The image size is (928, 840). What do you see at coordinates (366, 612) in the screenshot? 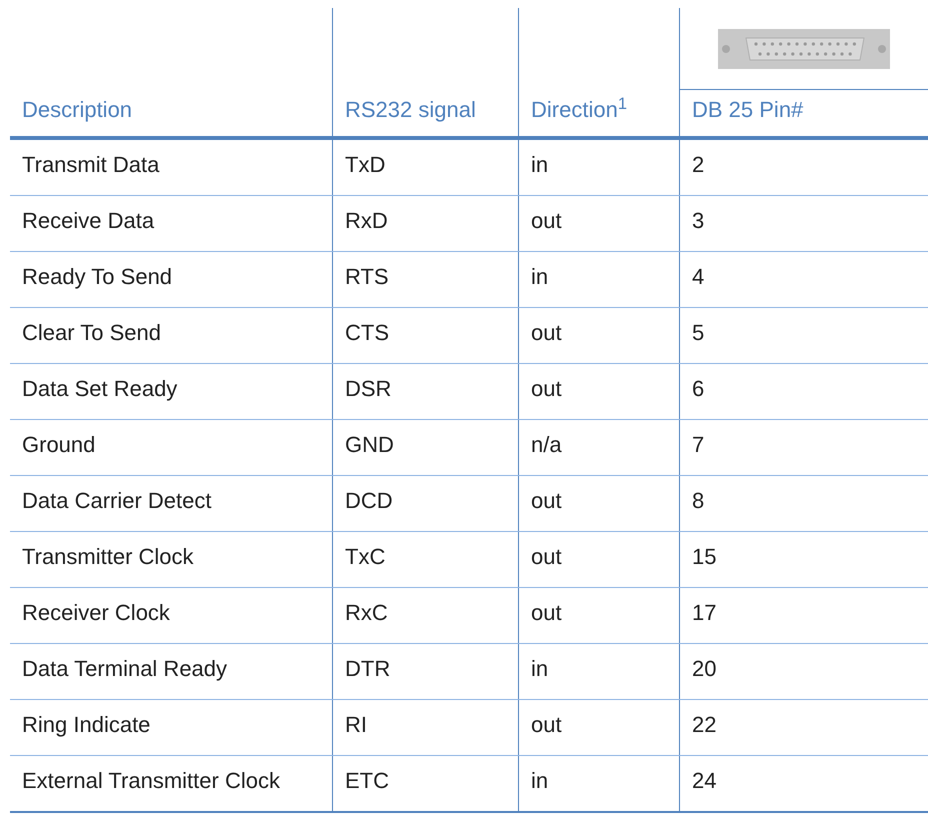
I see `table-cell: RxC` at bounding box center [366, 612].